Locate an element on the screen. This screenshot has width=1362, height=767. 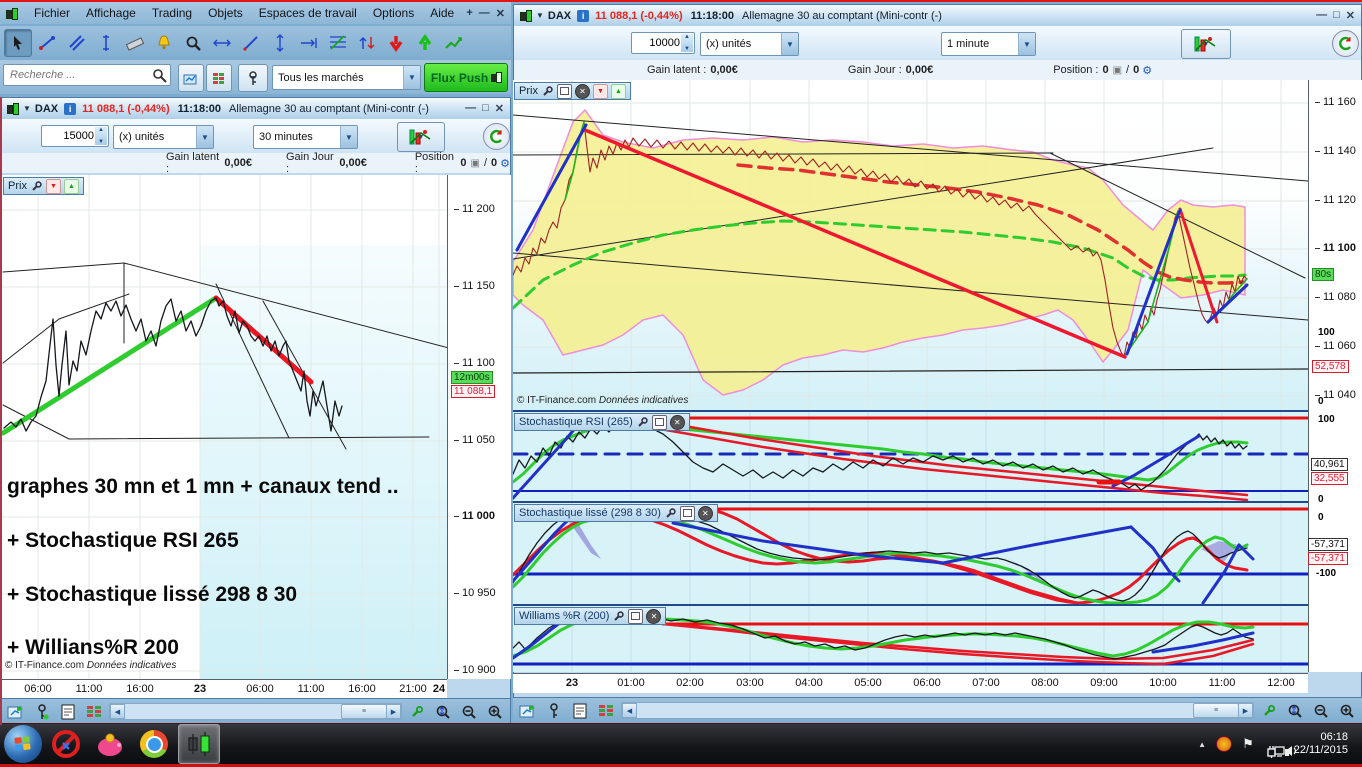
tray-expand-icon: ▲ is located at coordinates (1202, 744).